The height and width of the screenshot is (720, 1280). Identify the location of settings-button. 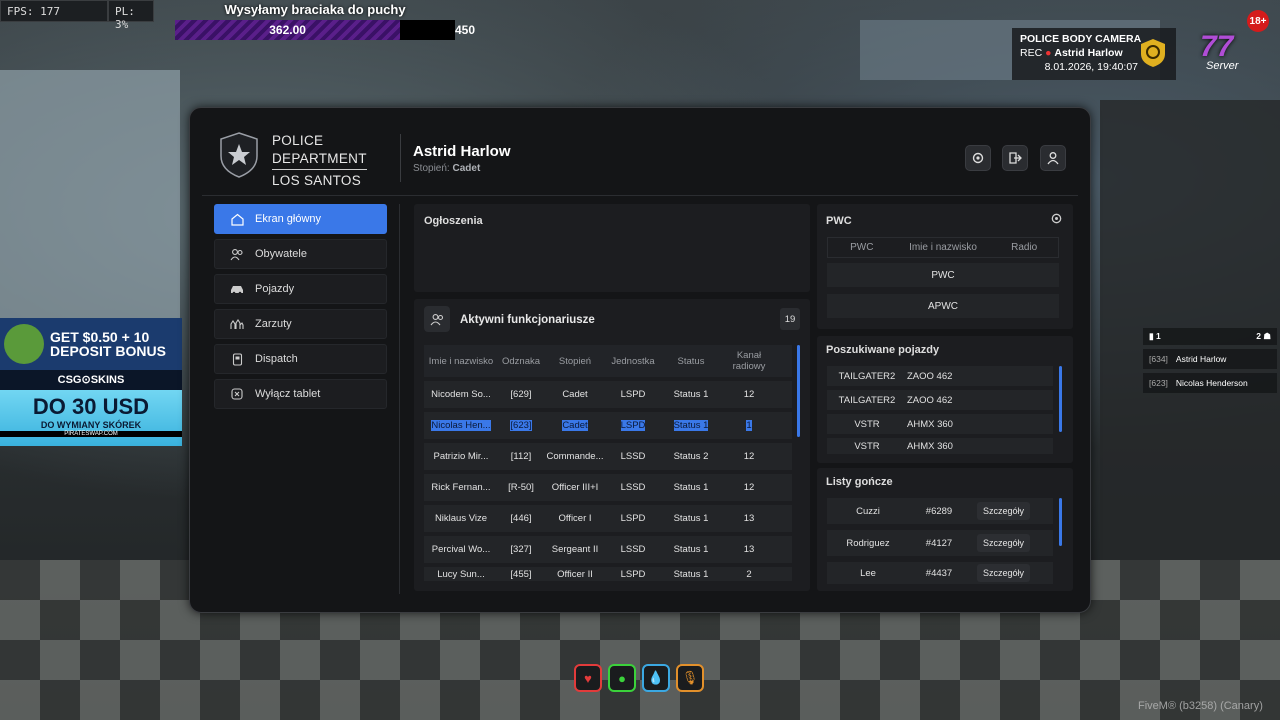
(978, 158).